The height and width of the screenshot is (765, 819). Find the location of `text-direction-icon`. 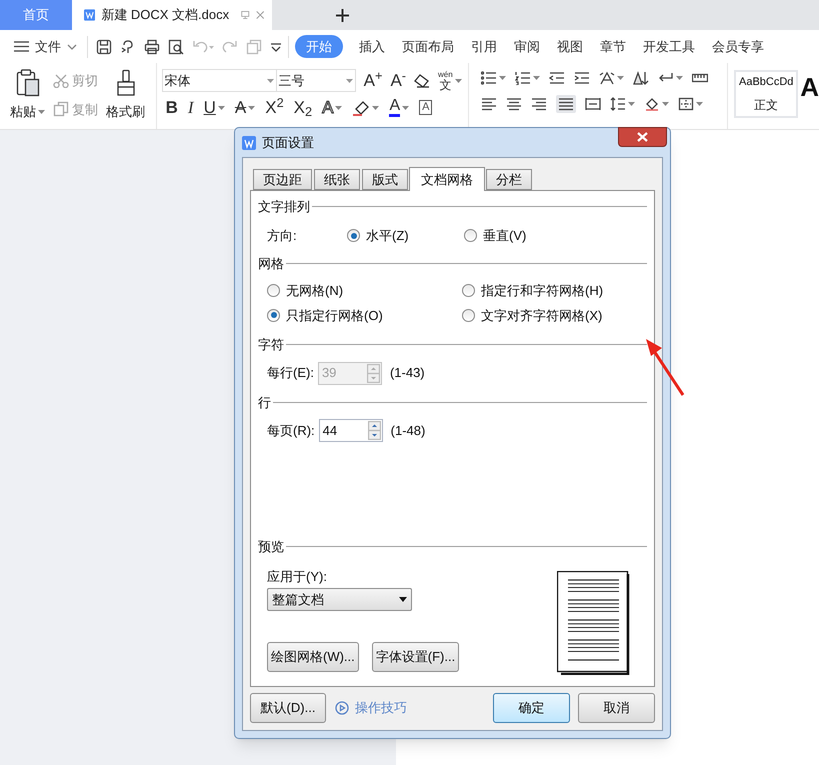

text-direction-icon is located at coordinates (606, 78).